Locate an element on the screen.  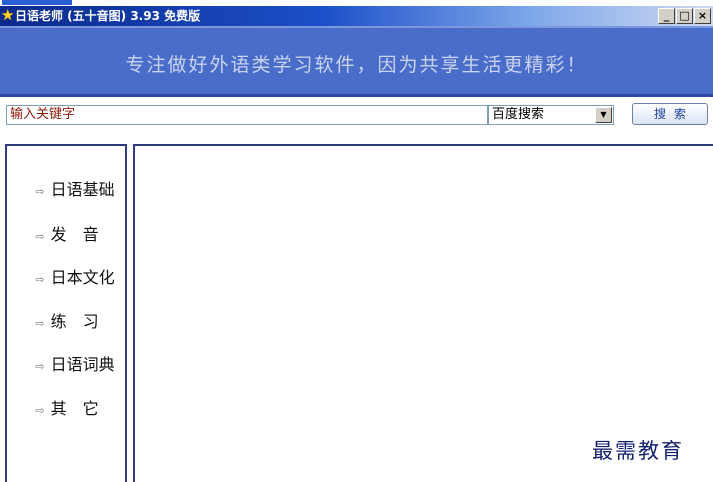
sidebar-item-label: 其 它 is located at coordinates (74, 408).